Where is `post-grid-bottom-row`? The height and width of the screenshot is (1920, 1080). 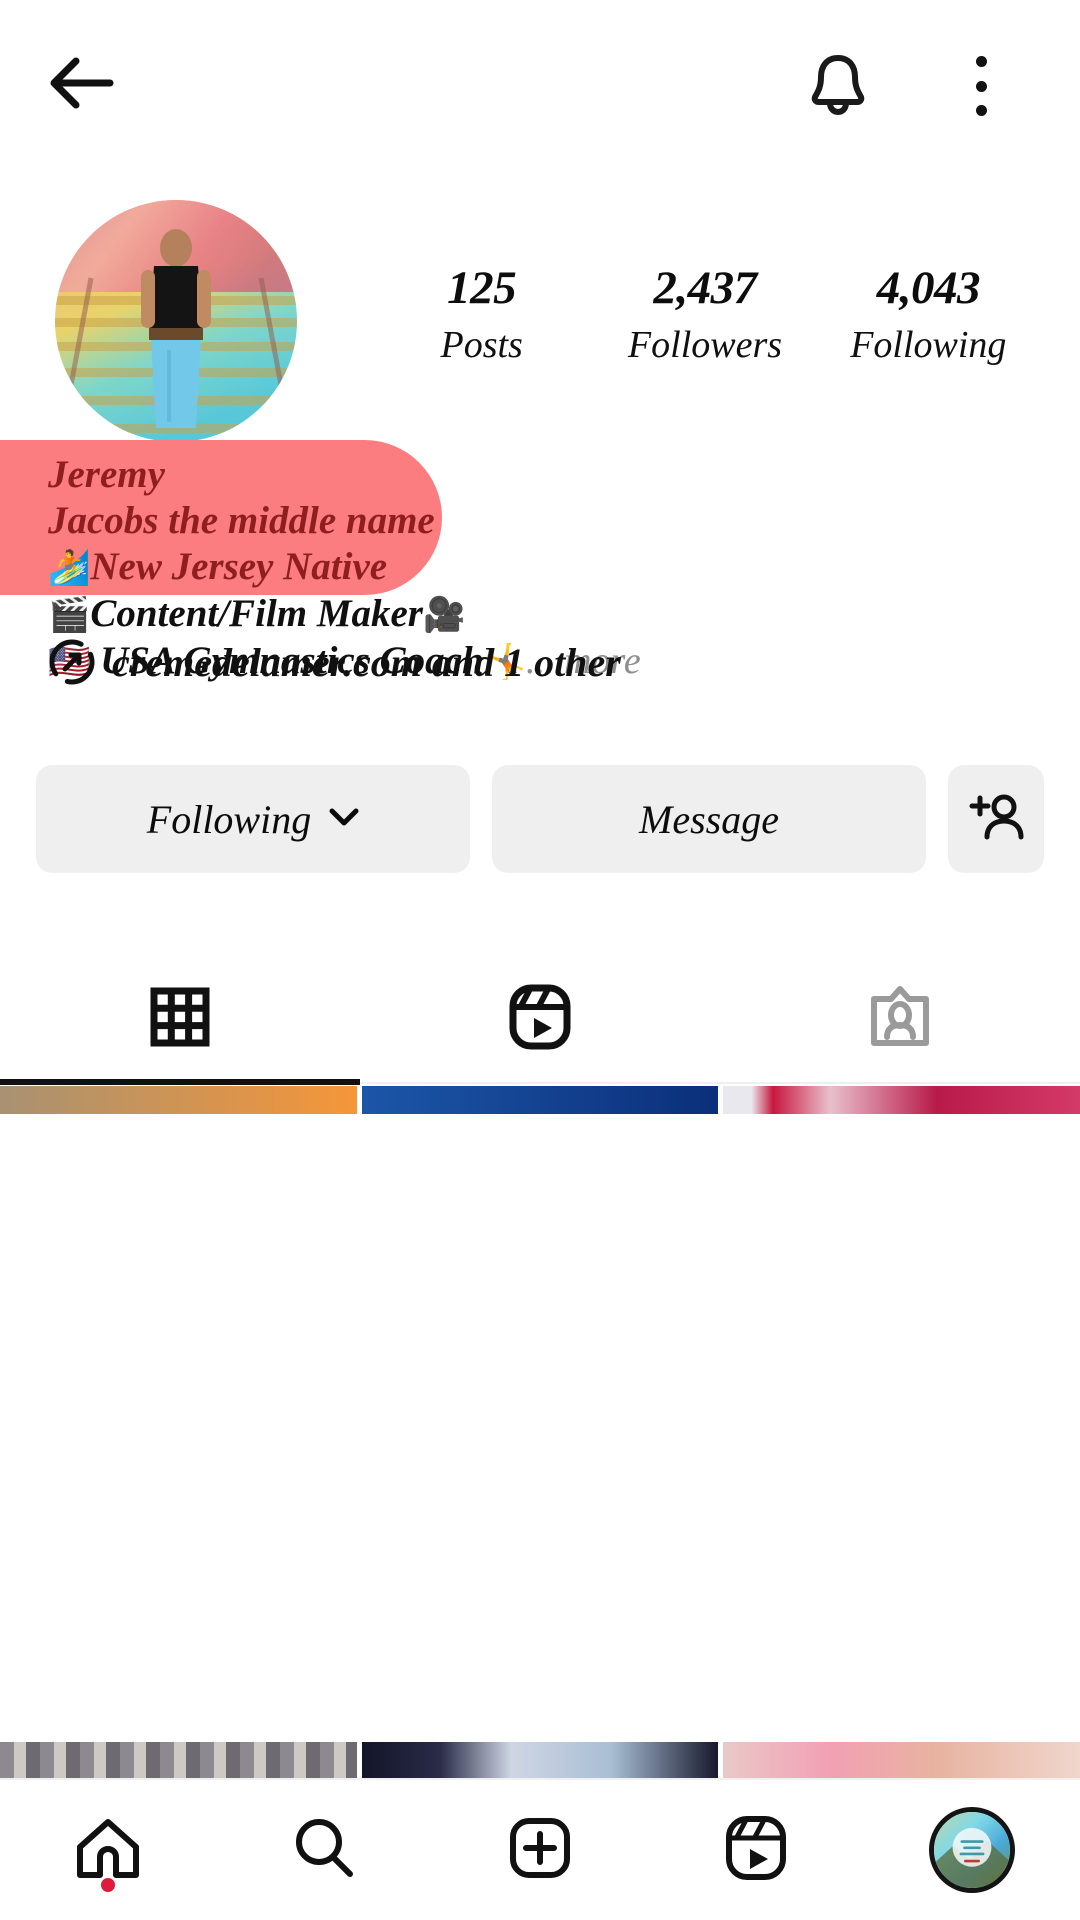
post-grid-bottom-row is located at coordinates (540, 1760).